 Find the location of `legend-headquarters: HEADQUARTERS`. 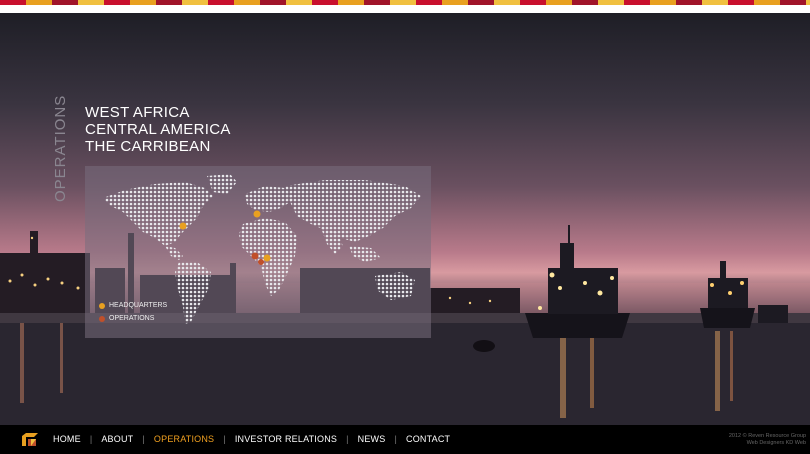

legend-headquarters: HEADQUARTERS is located at coordinates (133, 305).